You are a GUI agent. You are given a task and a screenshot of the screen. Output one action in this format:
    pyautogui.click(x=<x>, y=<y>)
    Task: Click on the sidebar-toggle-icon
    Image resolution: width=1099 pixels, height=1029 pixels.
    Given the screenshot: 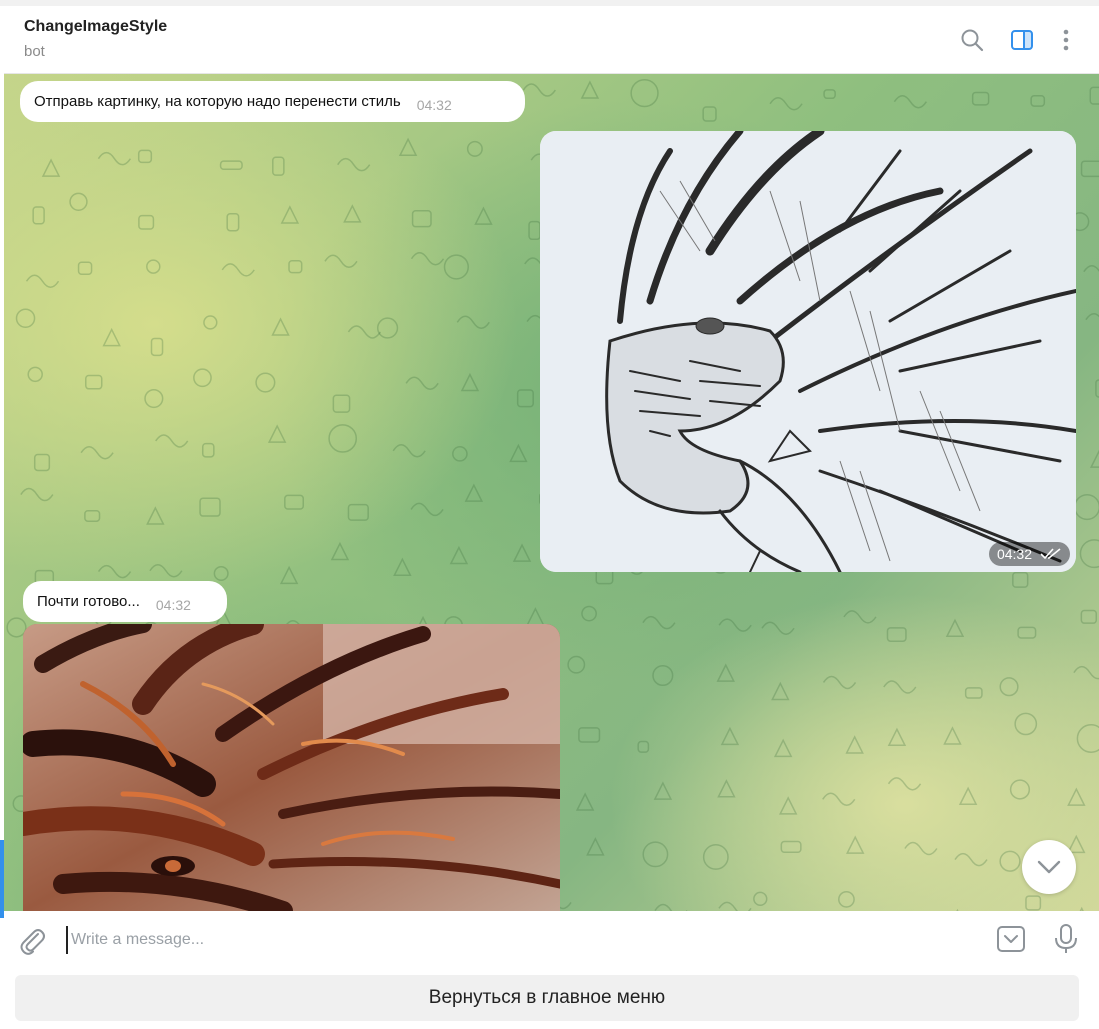 What is the action you would take?
    pyautogui.click(x=1022, y=40)
    